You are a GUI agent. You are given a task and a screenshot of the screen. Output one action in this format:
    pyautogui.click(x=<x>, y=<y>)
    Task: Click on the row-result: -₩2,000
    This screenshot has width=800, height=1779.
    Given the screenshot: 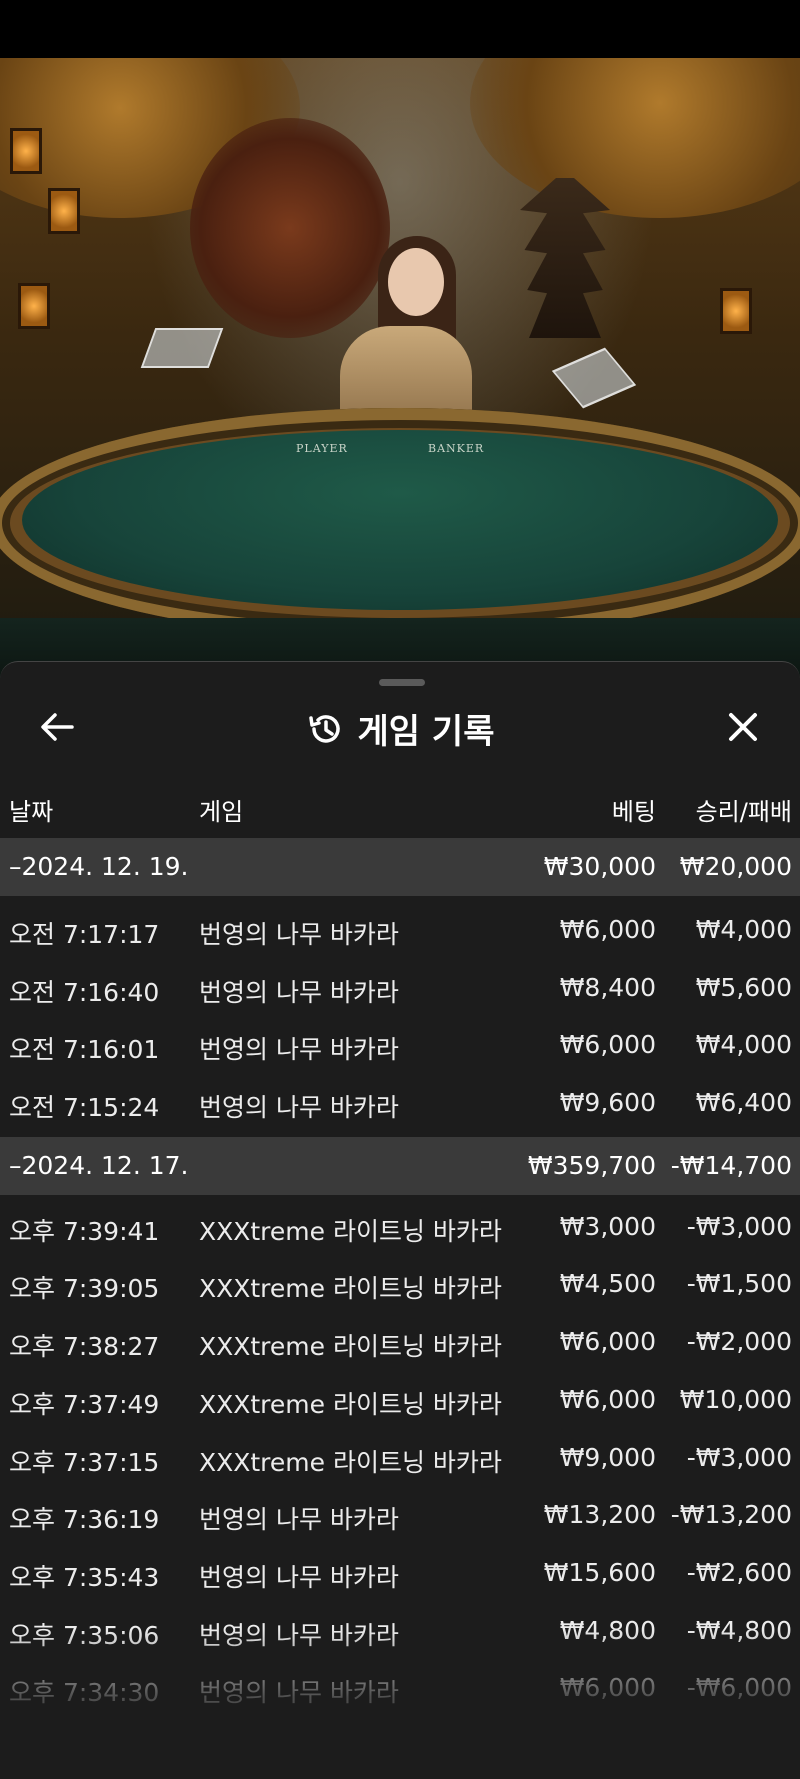 What is the action you would take?
    pyautogui.click(x=739, y=1342)
    